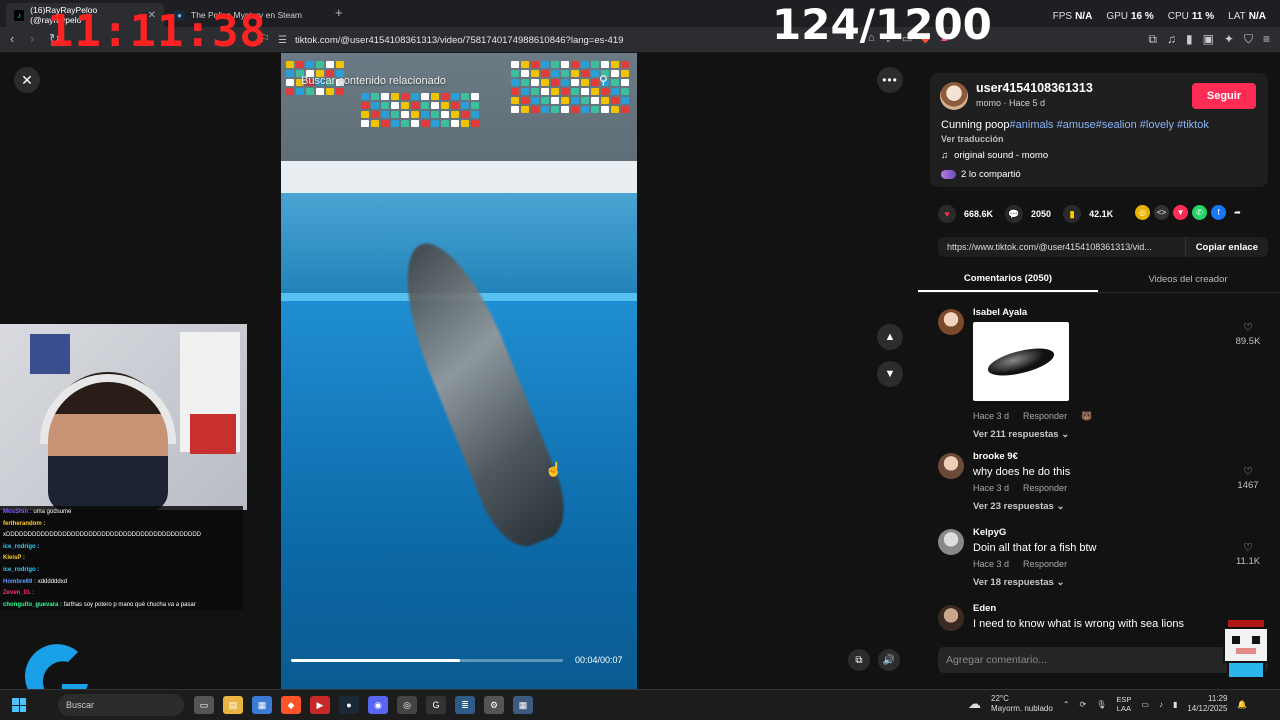 This screenshot has width=1280, height=720. I want to click on like-button: ♥, so click(947, 214).